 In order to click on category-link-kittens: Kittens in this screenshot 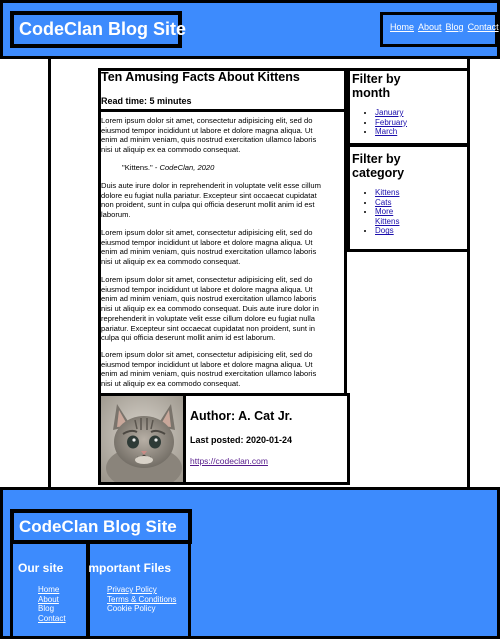, I will do `click(387, 192)`.